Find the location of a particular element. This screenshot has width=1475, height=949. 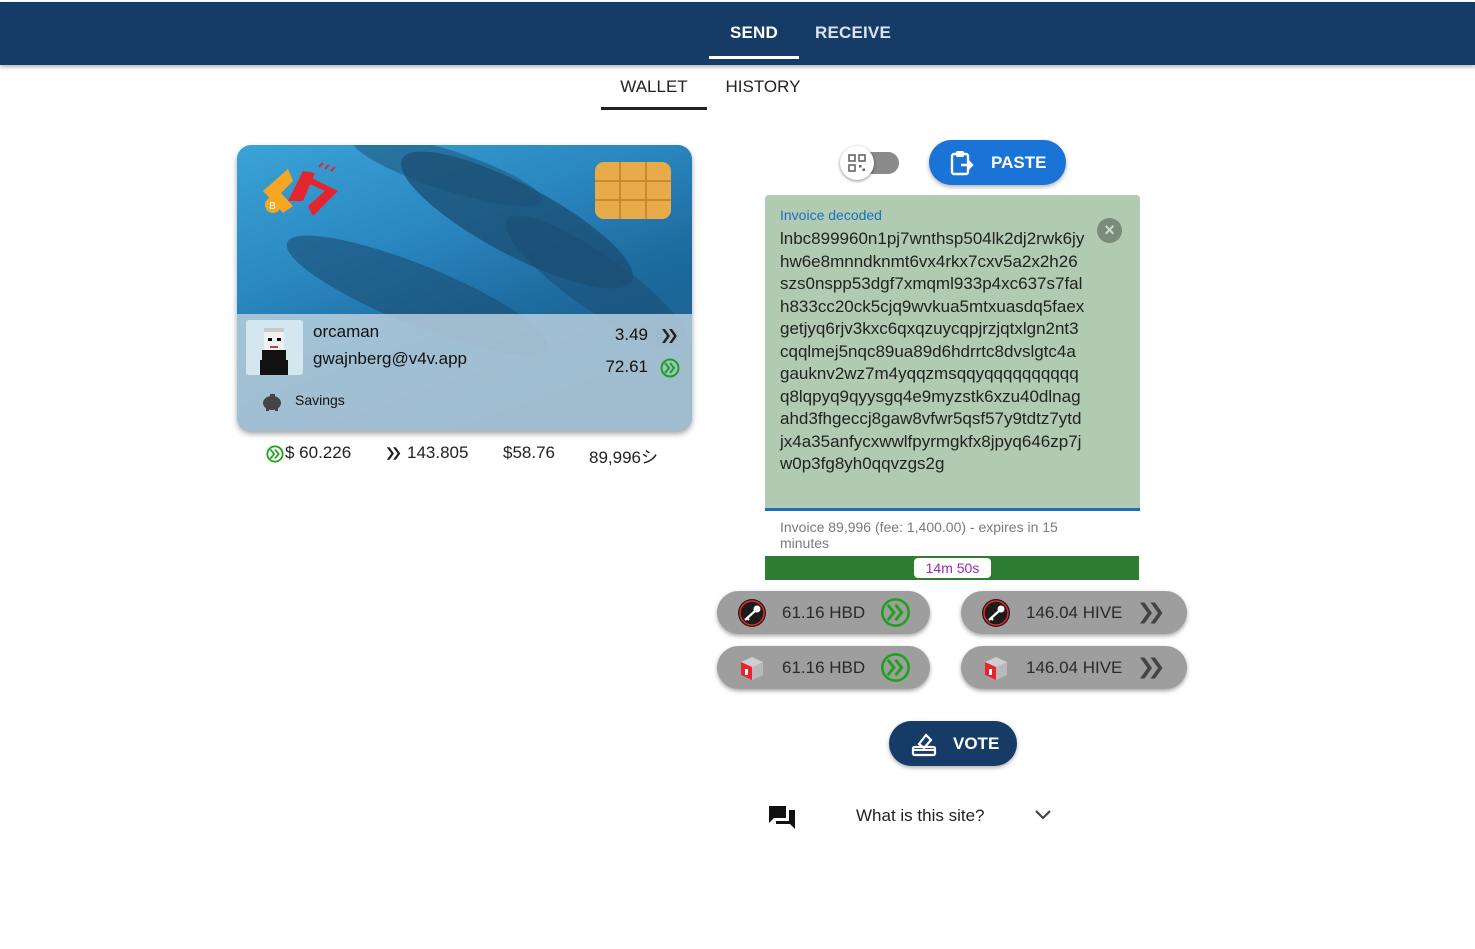

qr-scan-toggle is located at coordinates (870, 163).